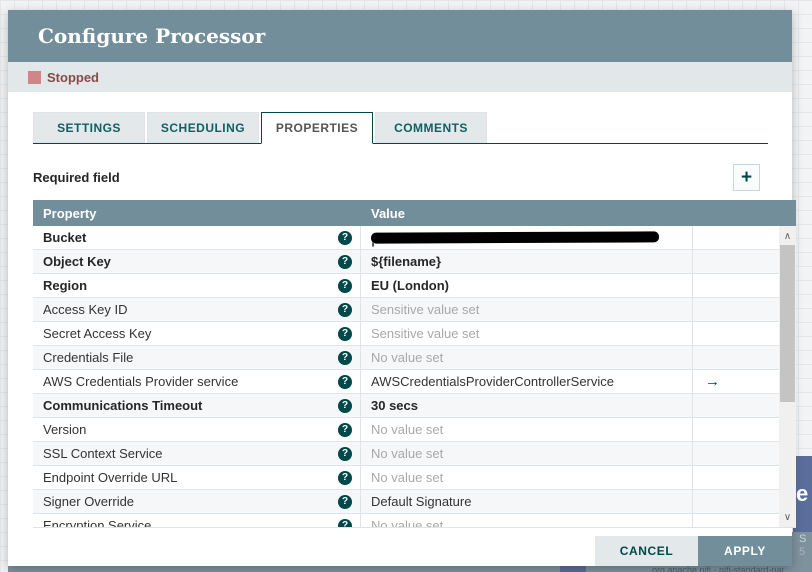 This screenshot has height=572, width=812. I want to click on property-name-cell: Secret Access Key?, so click(197, 333).